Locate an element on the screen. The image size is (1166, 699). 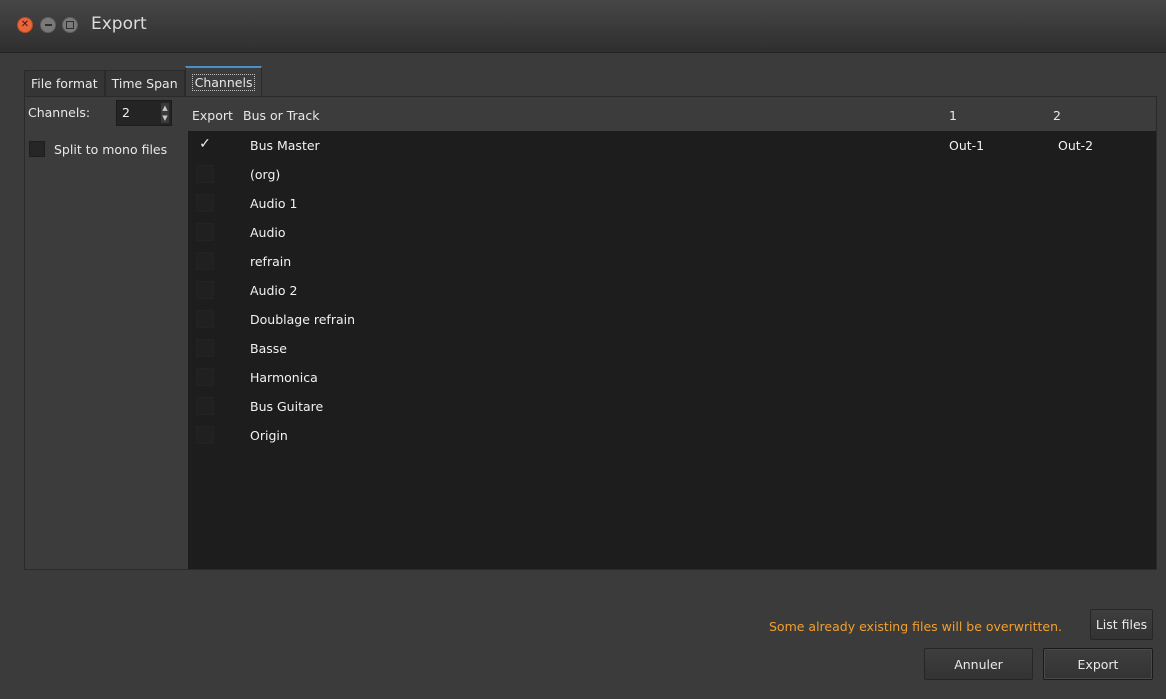
table-row: Basse is located at coordinates (672, 348).